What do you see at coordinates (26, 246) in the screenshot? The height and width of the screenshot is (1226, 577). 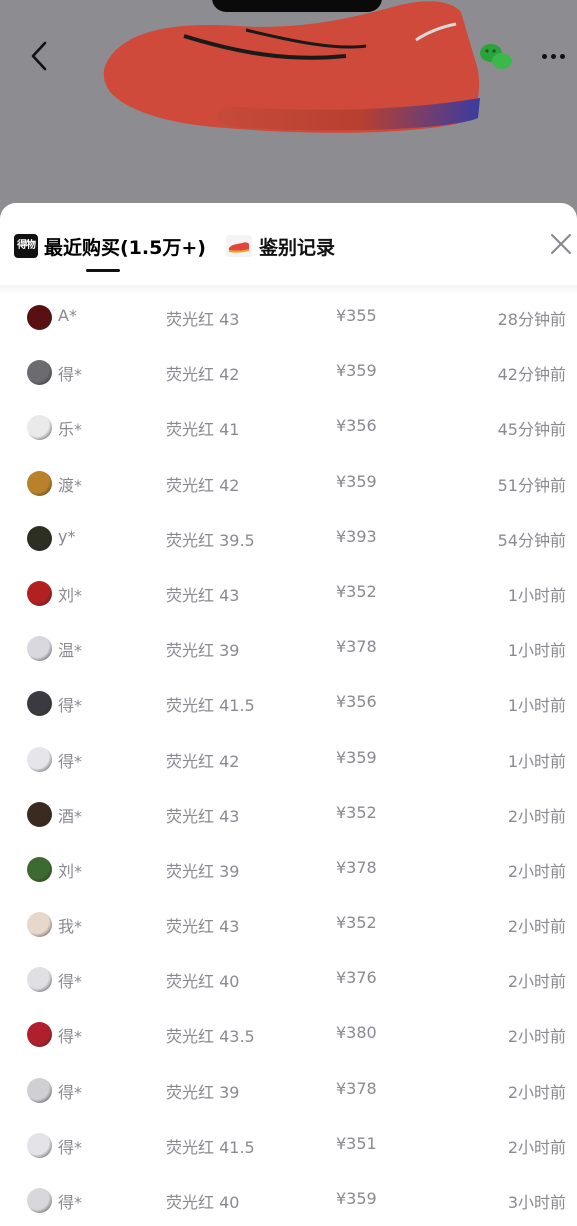 I see `dewu-logo-icon: 得物` at bounding box center [26, 246].